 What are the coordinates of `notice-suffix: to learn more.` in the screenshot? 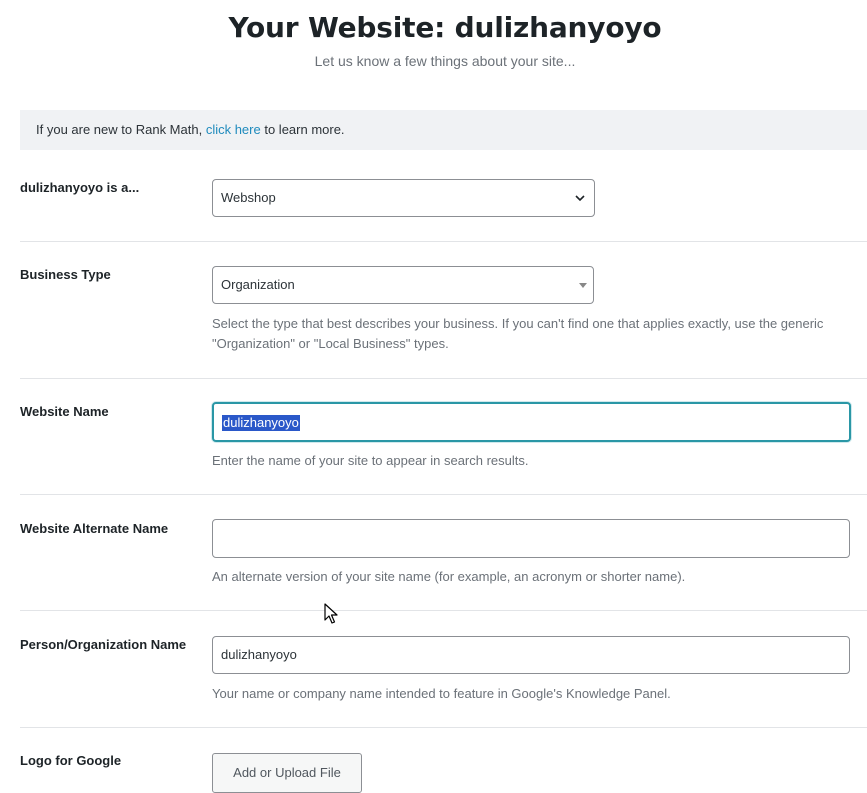 It's located at (302, 129).